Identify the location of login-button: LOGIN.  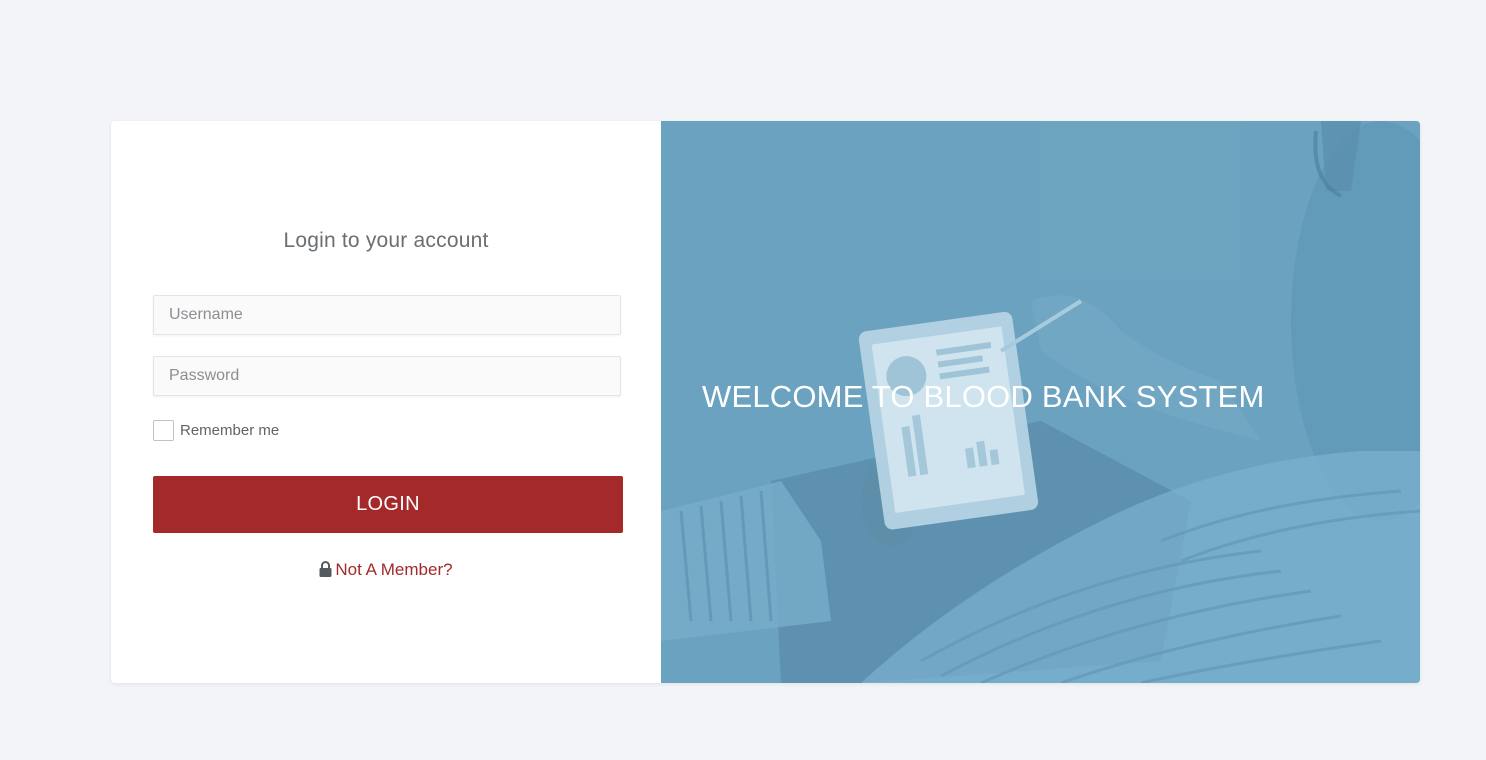
(388, 504).